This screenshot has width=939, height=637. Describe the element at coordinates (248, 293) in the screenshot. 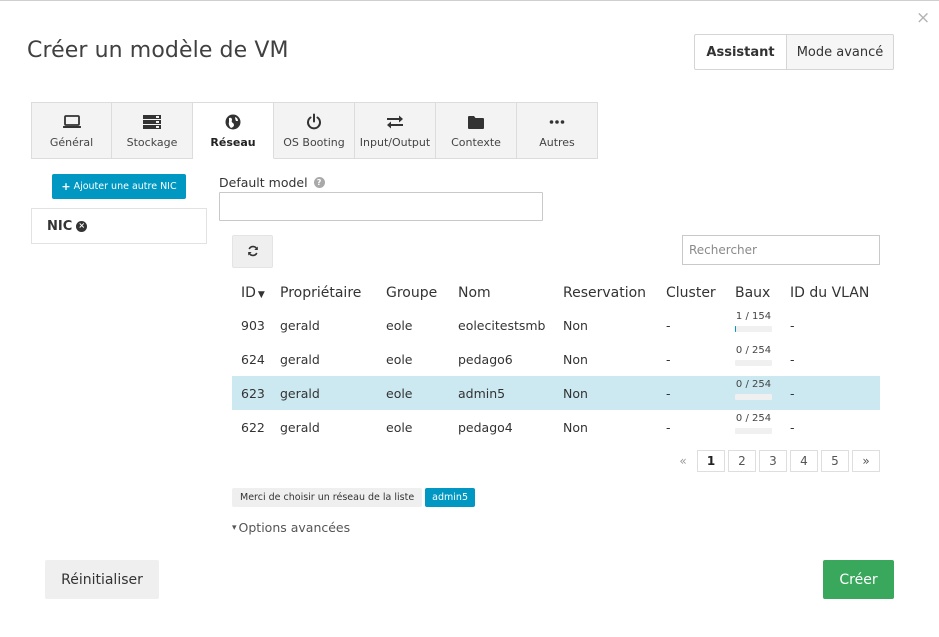

I see `column-label: ID` at that location.